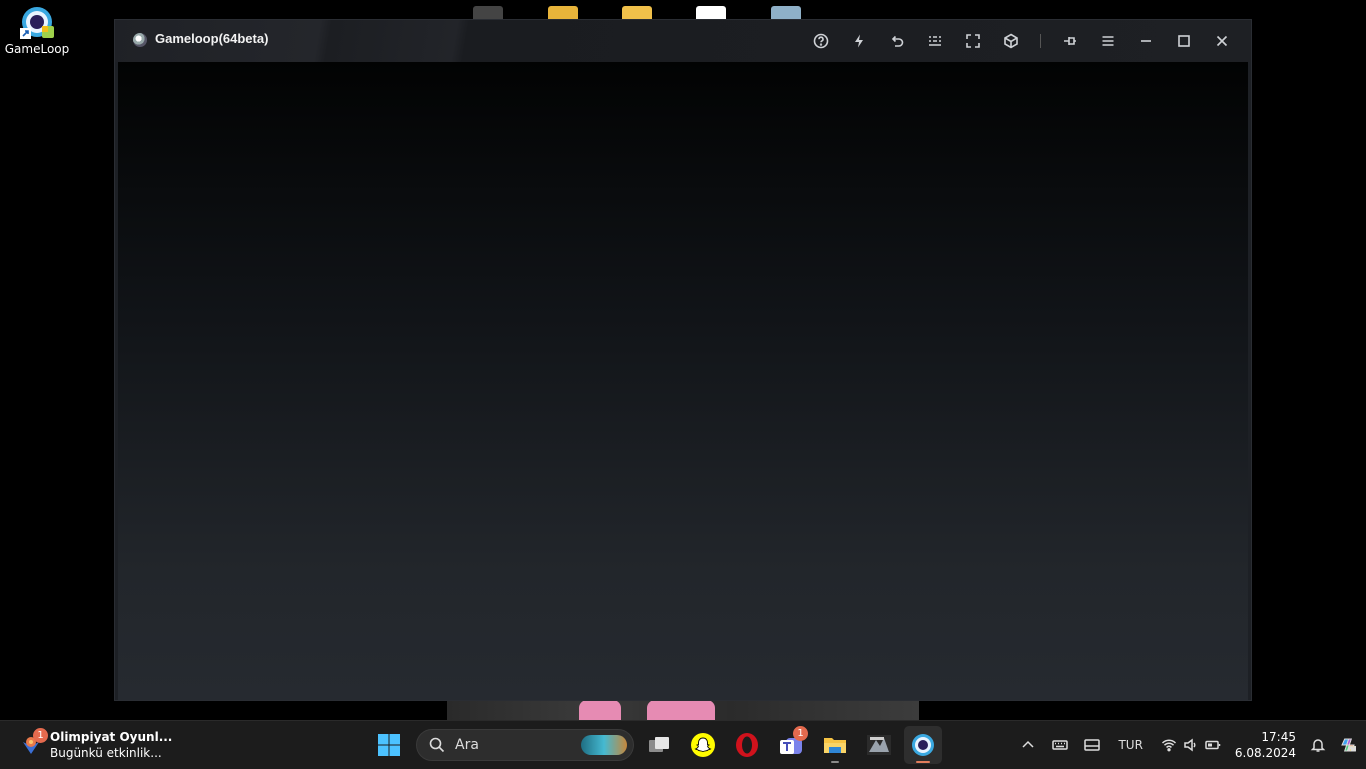  I want to click on touch-keyboard-button, so click(1060, 745).